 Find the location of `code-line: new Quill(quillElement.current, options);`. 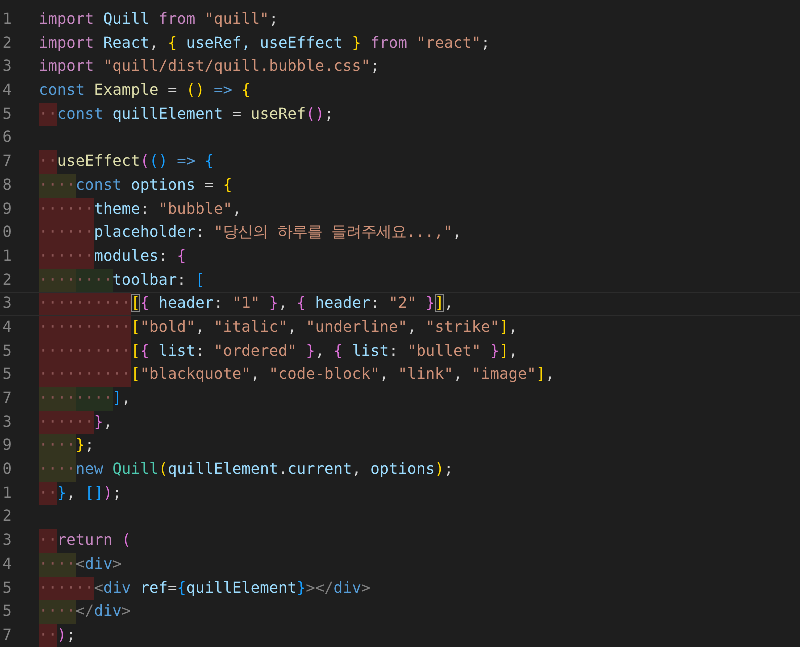

code-line: new Quill(quillElement.current, options); is located at coordinates (265, 469).